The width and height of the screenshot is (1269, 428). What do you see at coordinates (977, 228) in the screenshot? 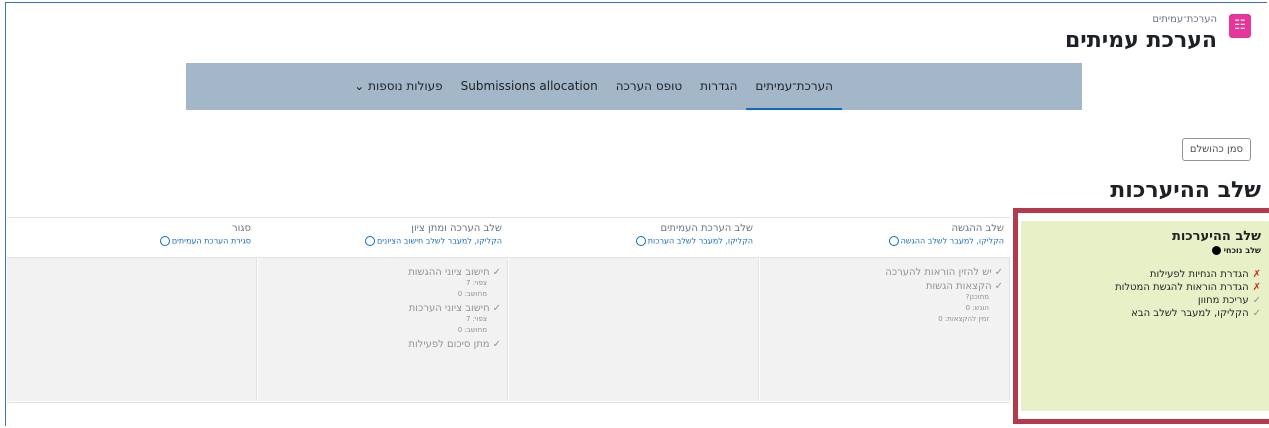
I see `phase-name: שלב ההגשה` at bounding box center [977, 228].